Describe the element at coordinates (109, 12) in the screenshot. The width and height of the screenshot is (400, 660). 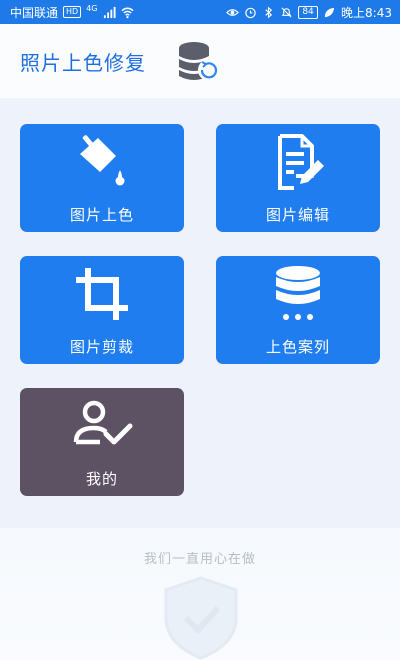
I see `signal-icon` at that location.